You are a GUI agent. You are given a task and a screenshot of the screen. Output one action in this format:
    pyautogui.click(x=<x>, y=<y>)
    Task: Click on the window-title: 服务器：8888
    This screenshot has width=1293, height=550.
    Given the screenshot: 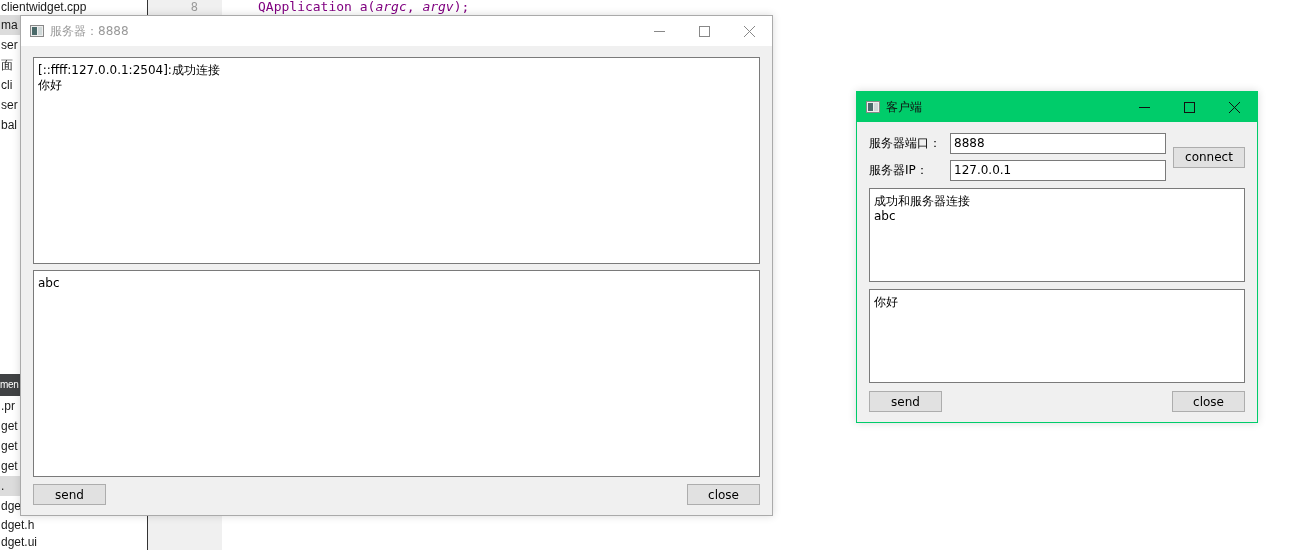 What is the action you would take?
    pyautogui.click(x=90, y=31)
    